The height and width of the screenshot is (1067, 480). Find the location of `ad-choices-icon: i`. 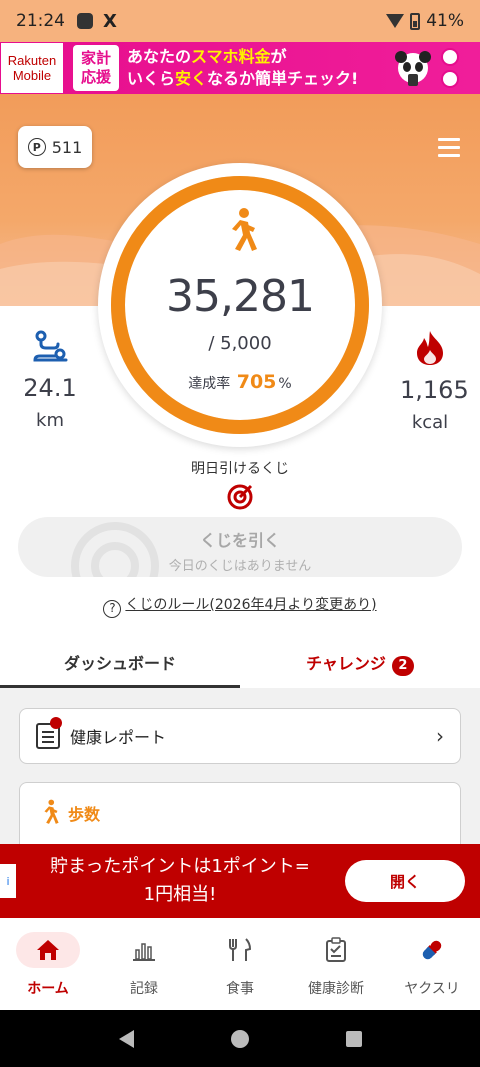

ad-choices-icon: i is located at coordinates (8, 881).